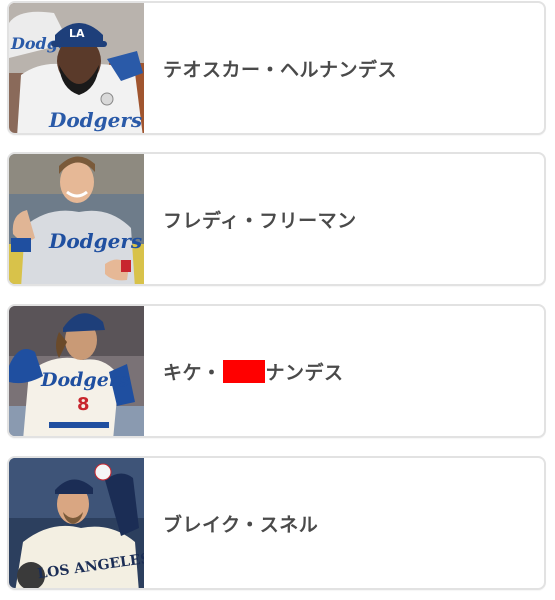  I want to click on player-photo-freeman: Dodgers, so click(76, 219).